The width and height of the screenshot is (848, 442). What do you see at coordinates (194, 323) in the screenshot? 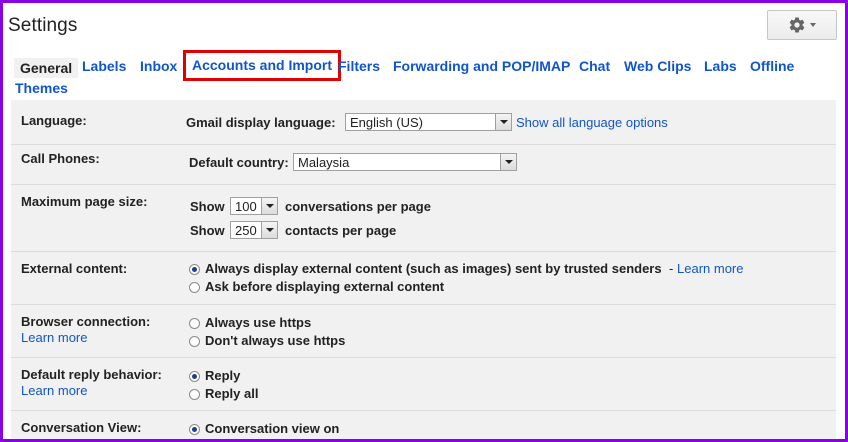
I see `always-https-radio` at bounding box center [194, 323].